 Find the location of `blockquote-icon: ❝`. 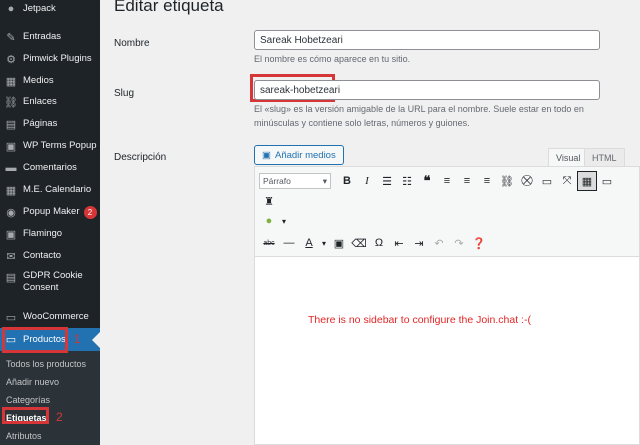

blockquote-icon: ❝ is located at coordinates (427, 181).